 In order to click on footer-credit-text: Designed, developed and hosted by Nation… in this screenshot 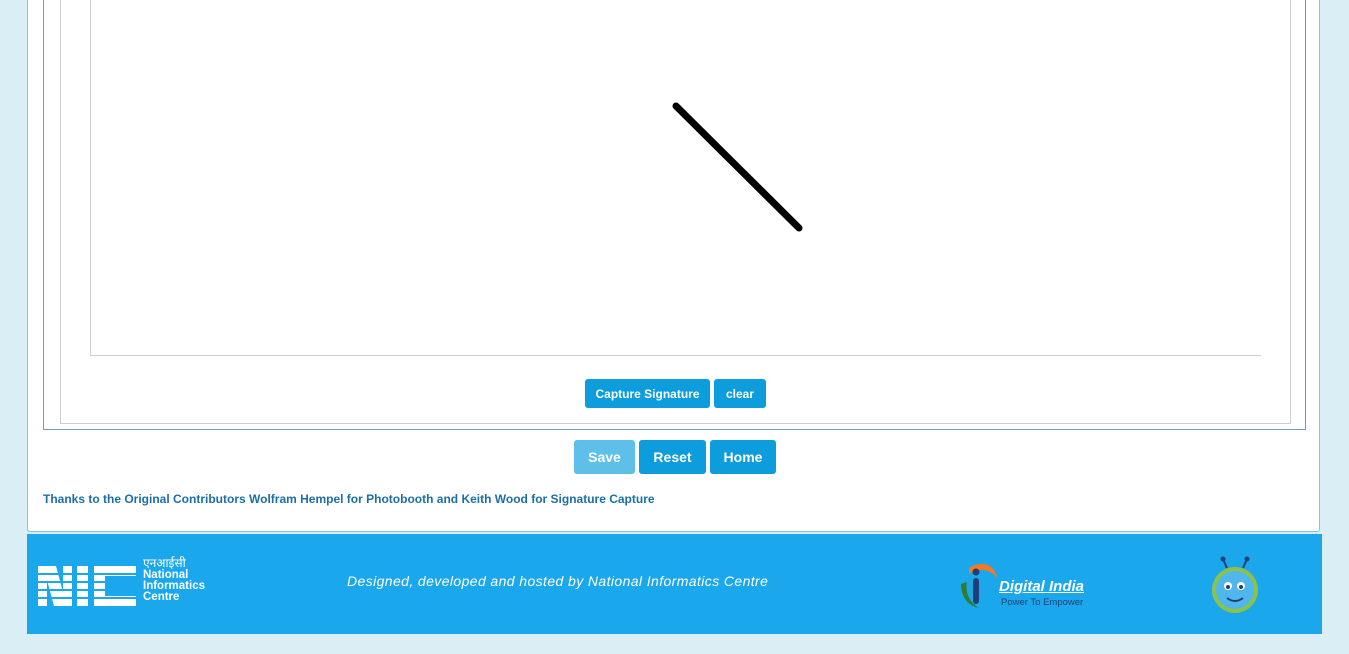, I will do `click(558, 581)`.